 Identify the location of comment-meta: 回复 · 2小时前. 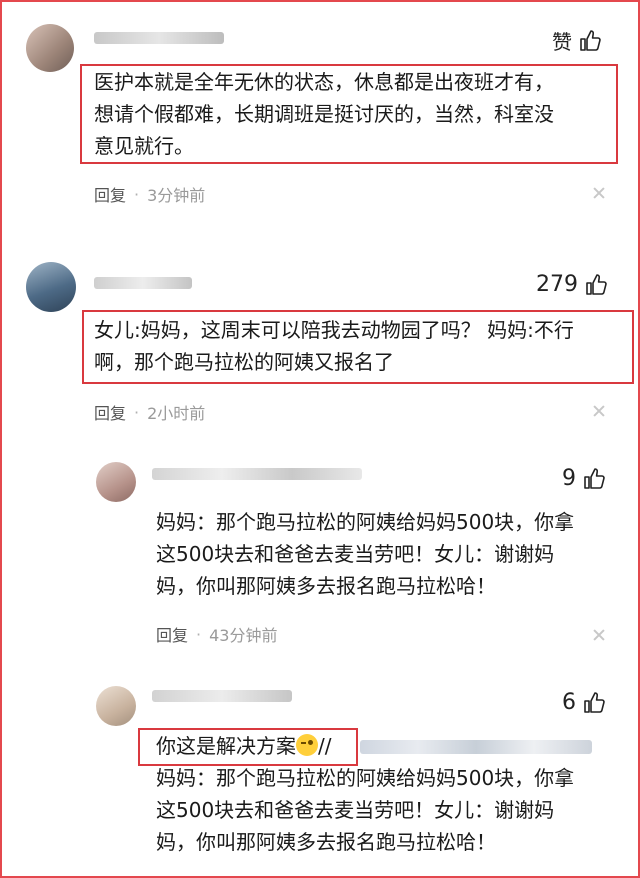
(149, 412).